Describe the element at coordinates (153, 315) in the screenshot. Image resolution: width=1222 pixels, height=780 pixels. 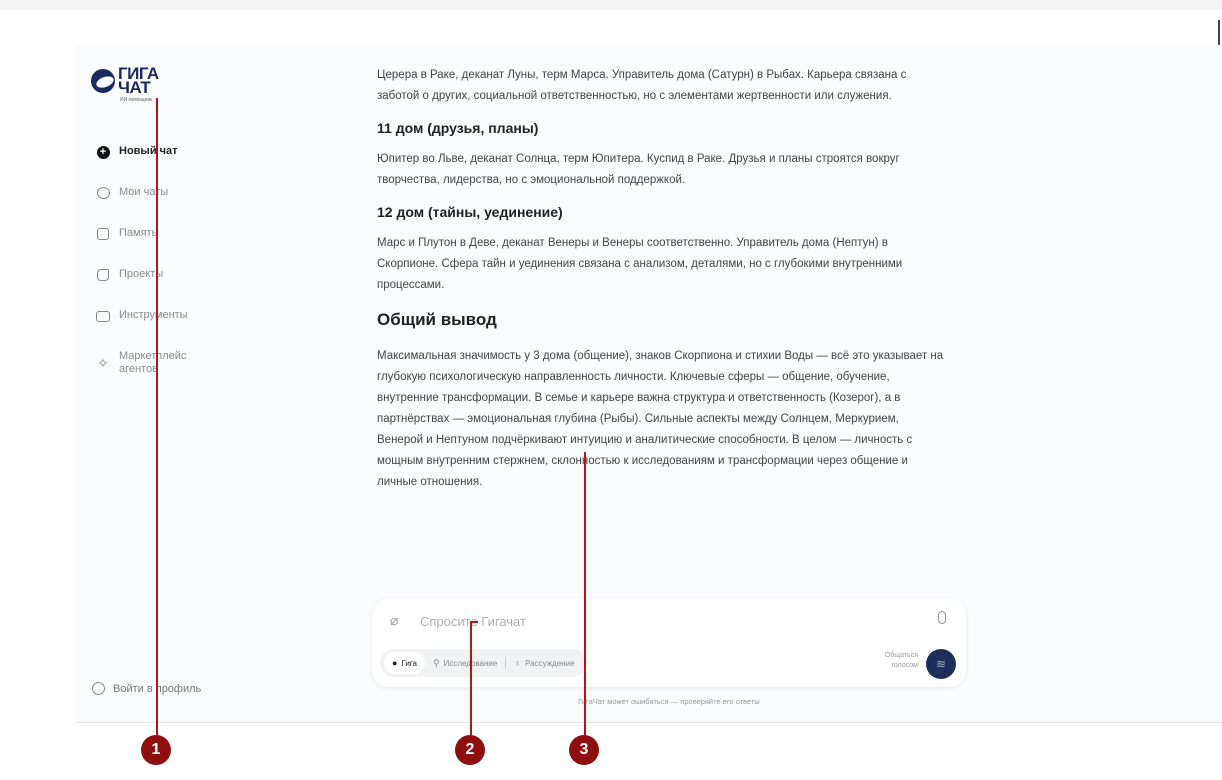
I see `sidebar-item-label: Инструменты` at that location.